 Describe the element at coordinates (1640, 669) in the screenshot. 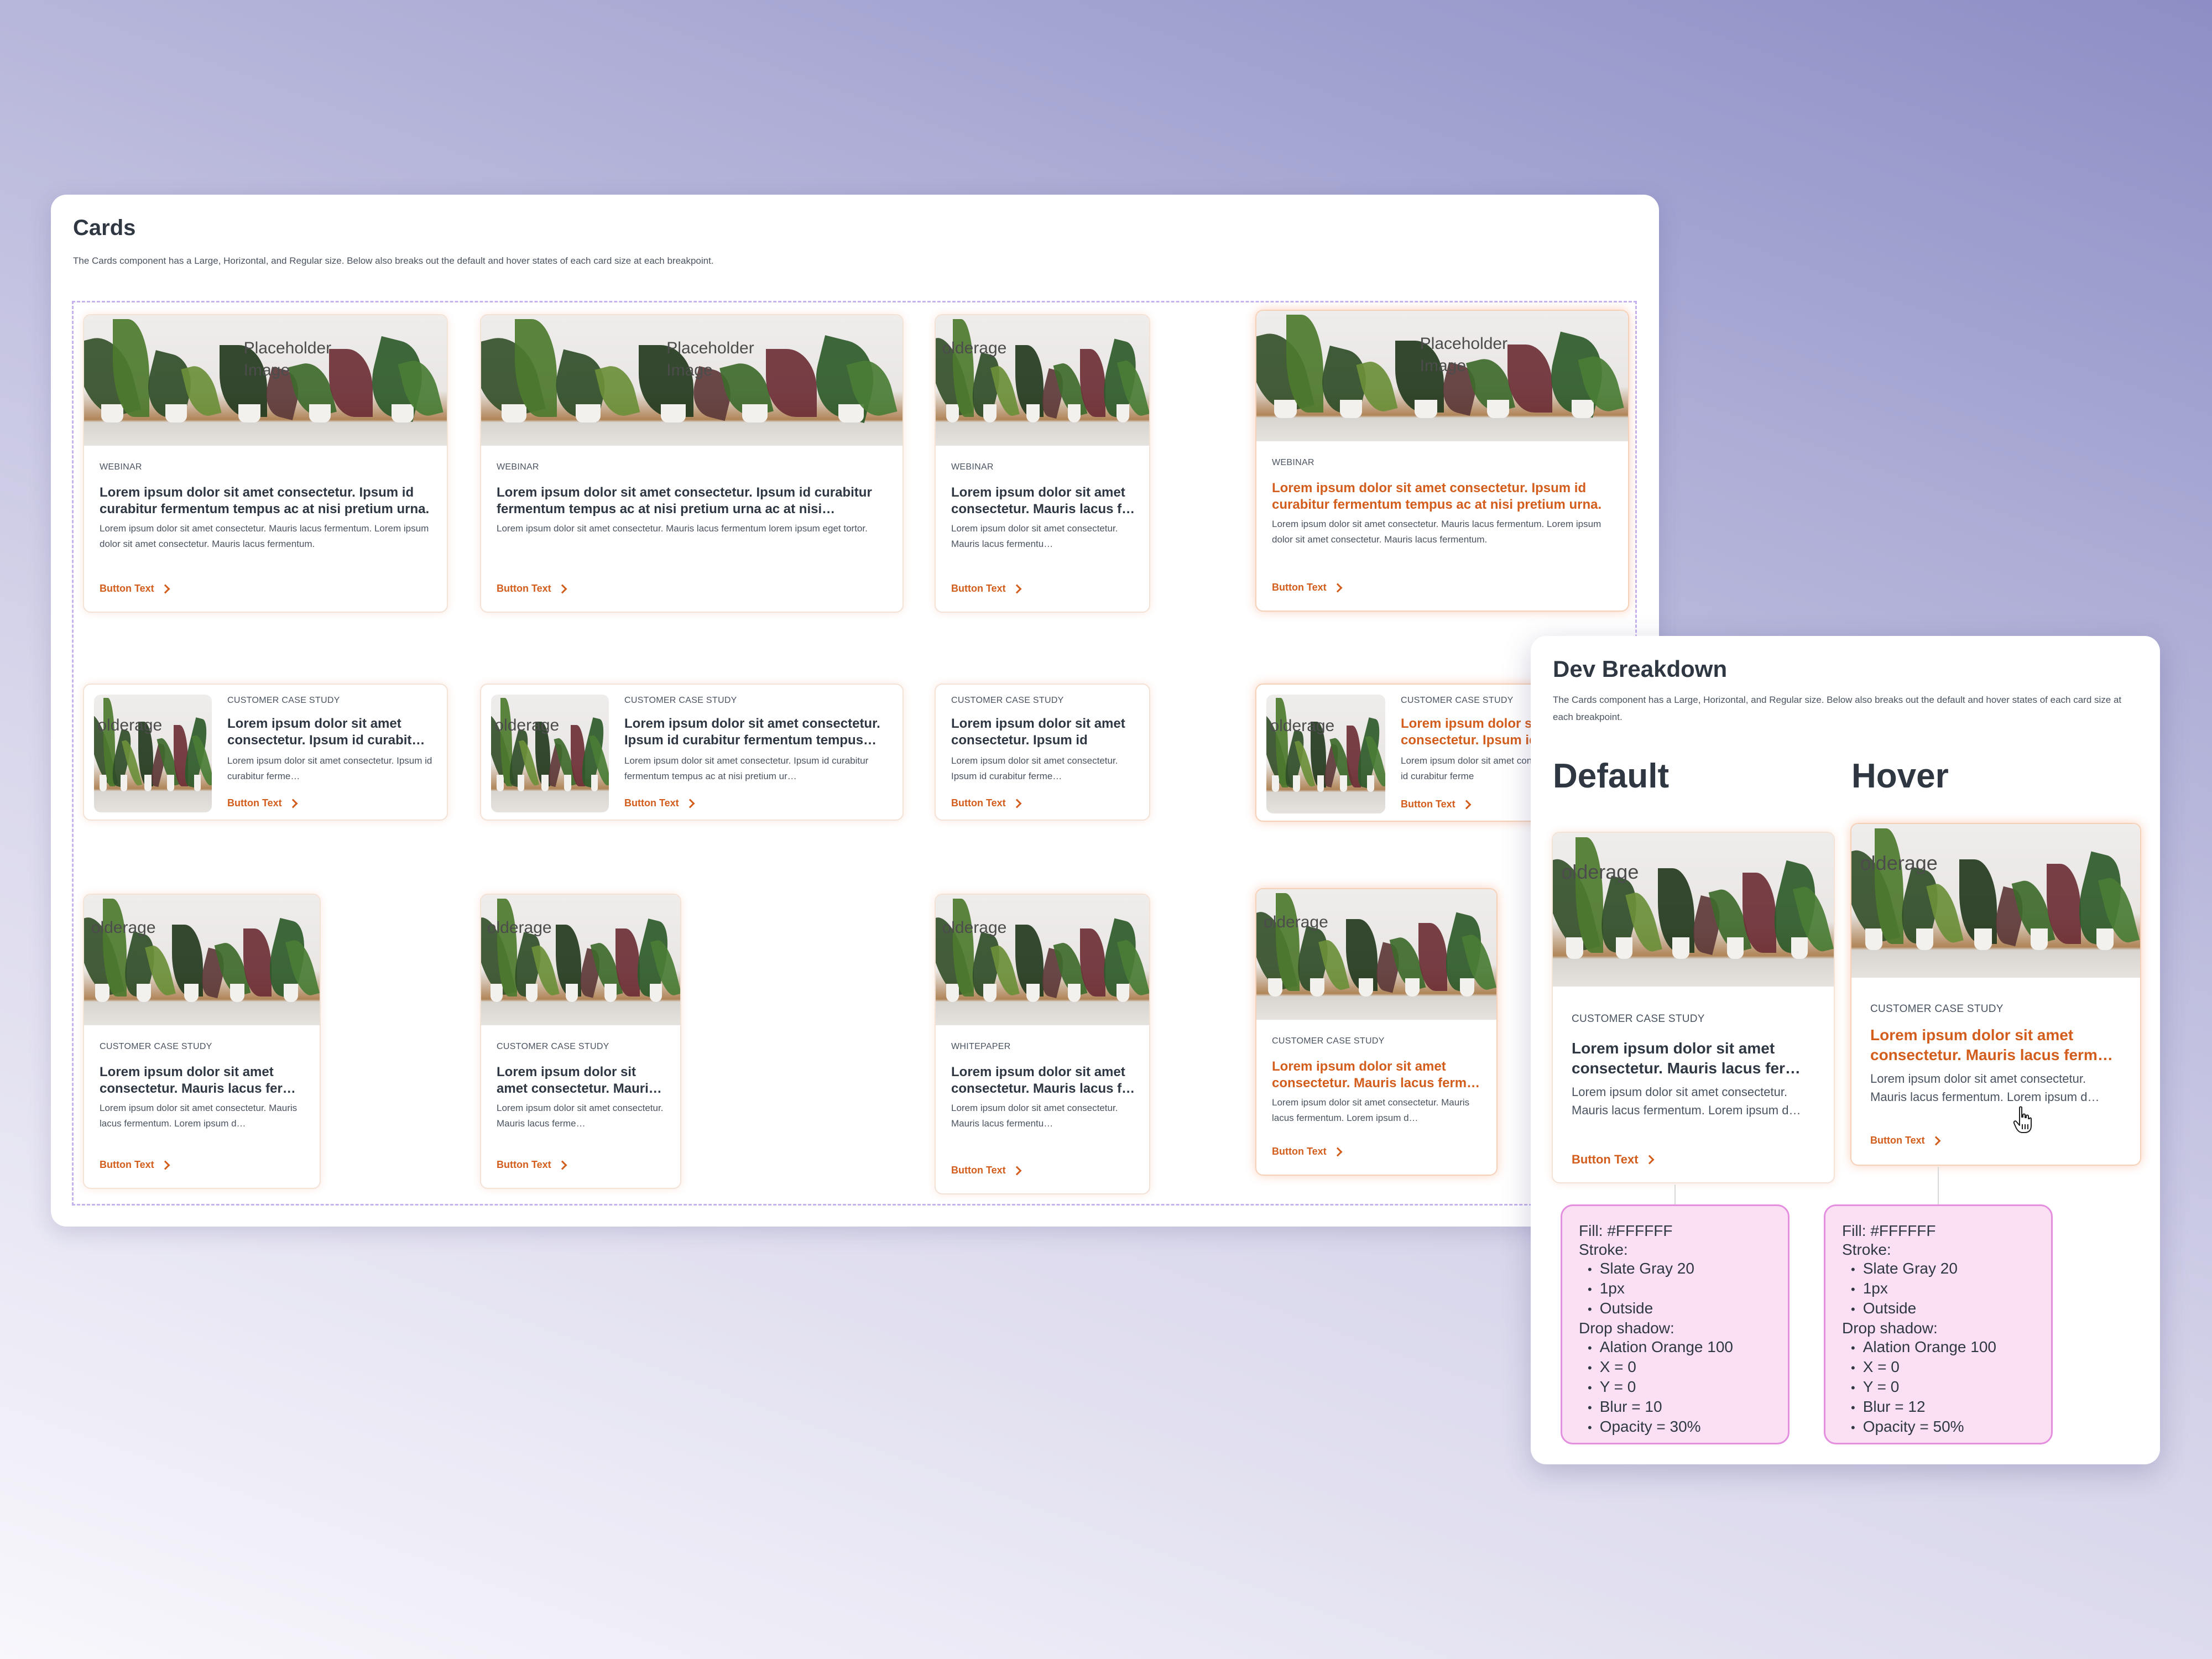

I see `dev-title: Dev Breakdown` at that location.